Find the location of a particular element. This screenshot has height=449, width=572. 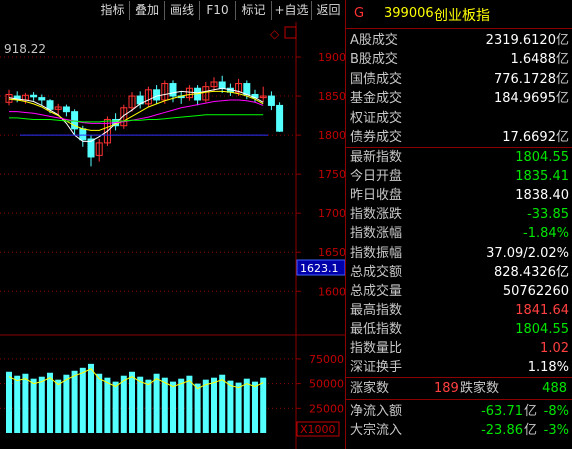

down-count-value: 488 is located at coordinates (554, 388).